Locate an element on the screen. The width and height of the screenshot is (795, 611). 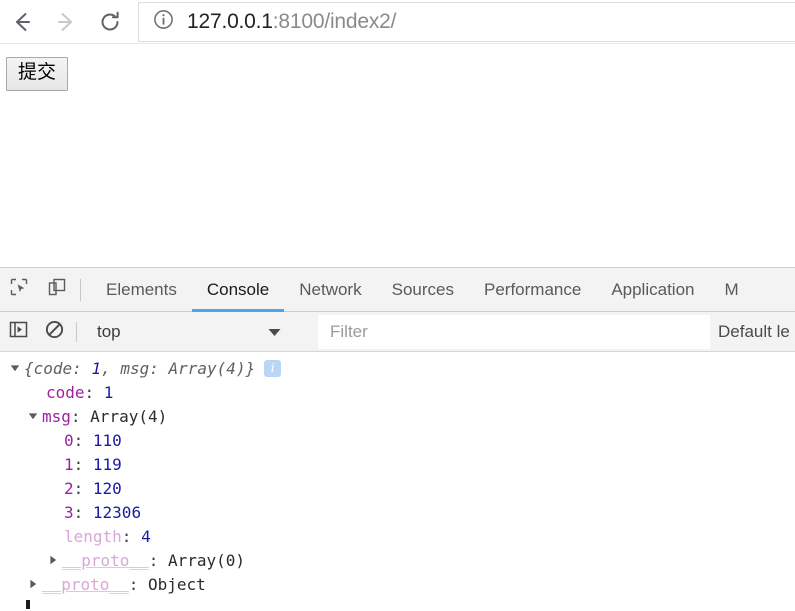
log-levels-selector: Default le is located at coordinates (754, 332).